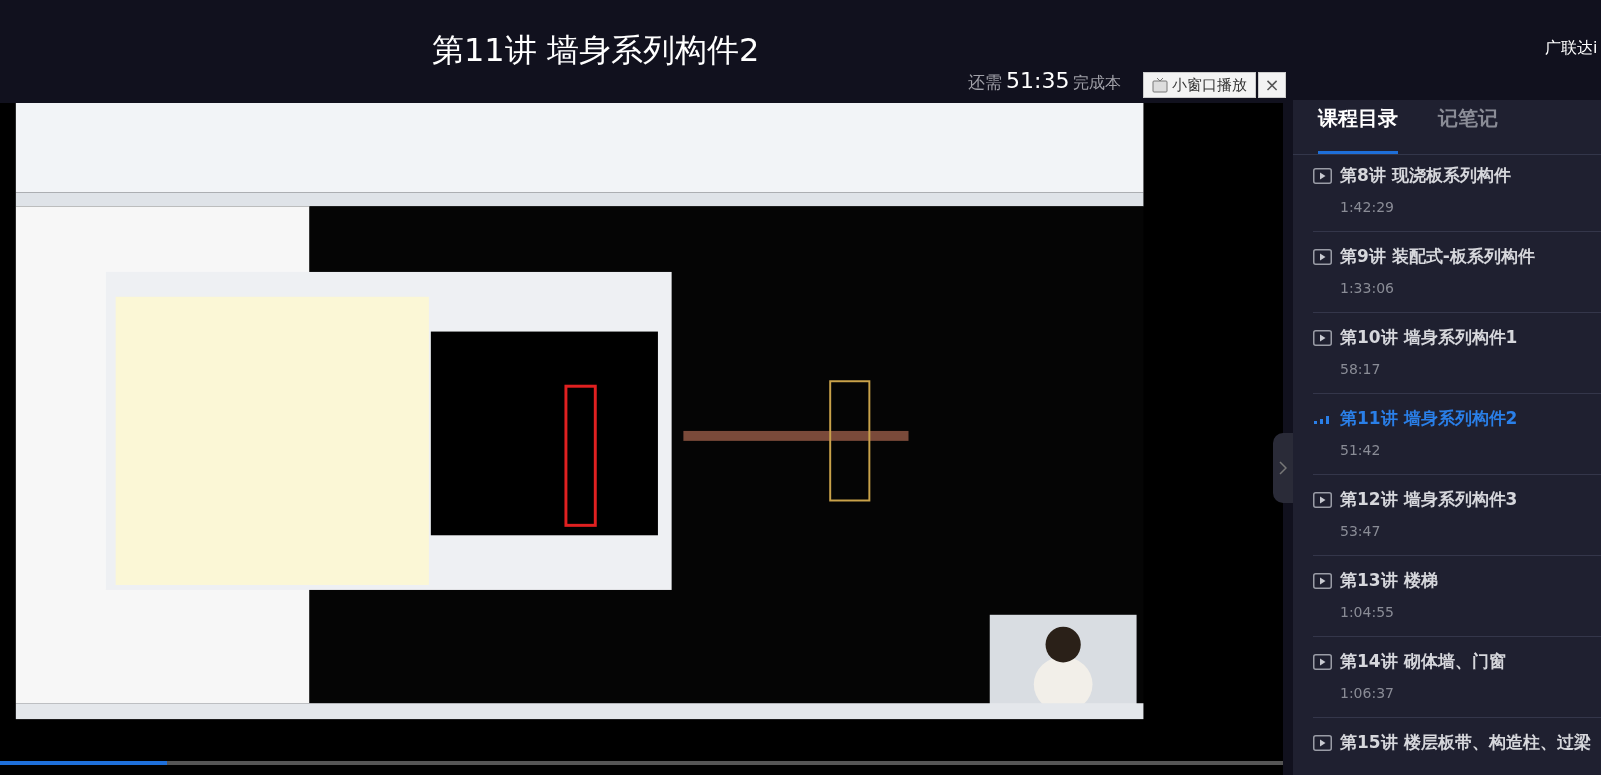 This screenshot has height=775, width=1601. Describe the element at coordinates (1457, 515) in the screenshot. I see `lesson-item: 第12讲 墙身系列构件3 53:47` at that location.